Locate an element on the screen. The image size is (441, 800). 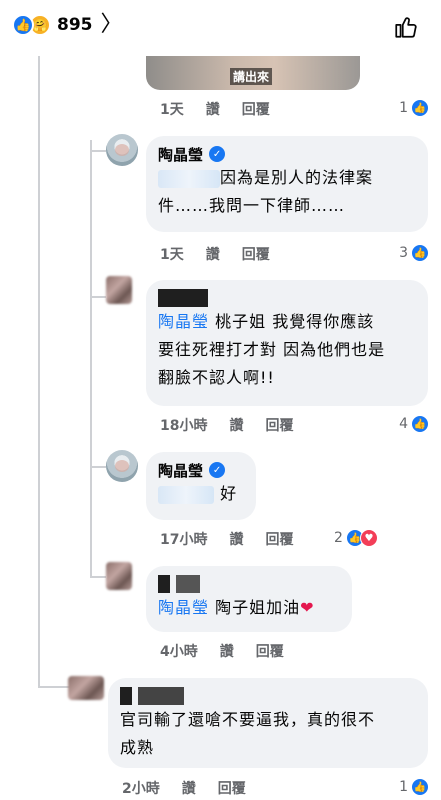
comment-actions: 2小時 讚 回覆 is located at coordinates (195, 788).